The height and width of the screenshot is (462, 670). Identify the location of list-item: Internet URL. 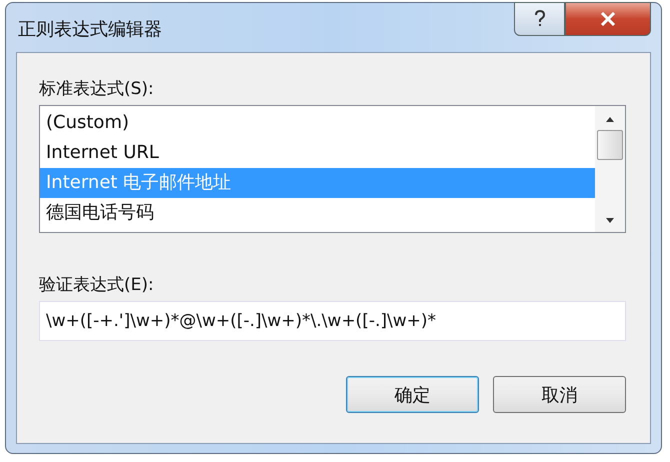
(317, 153).